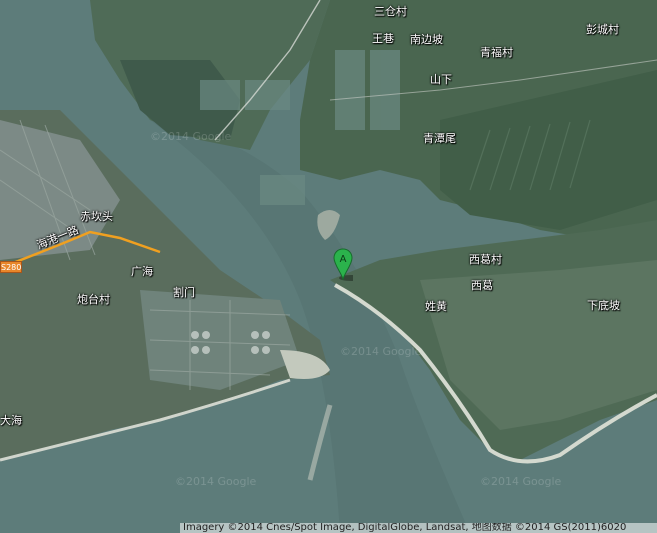 Image resolution: width=657 pixels, height=533 pixels. Describe the element at coordinates (482, 285) in the screenshot. I see `place-label-xige: 西葛` at that location.